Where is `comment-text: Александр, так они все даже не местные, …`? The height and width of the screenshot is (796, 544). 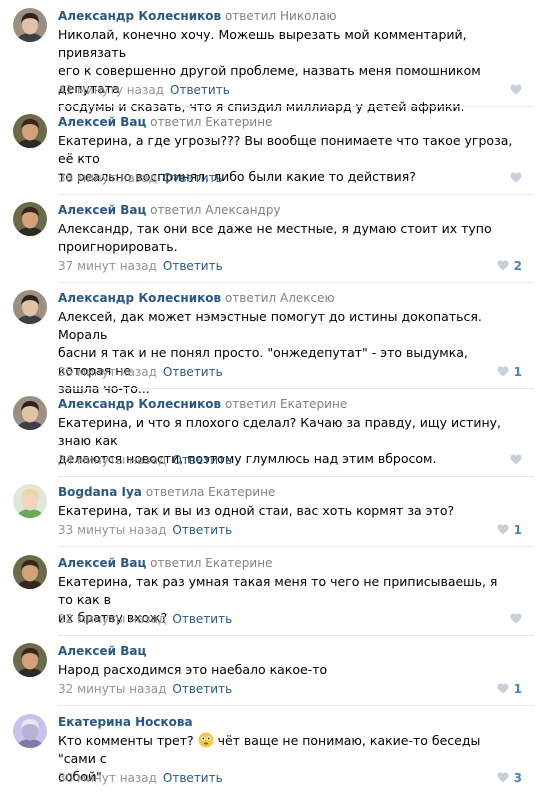
comment-text: Александр, так они все даже не местные, … is located at coordinates (286, 238).